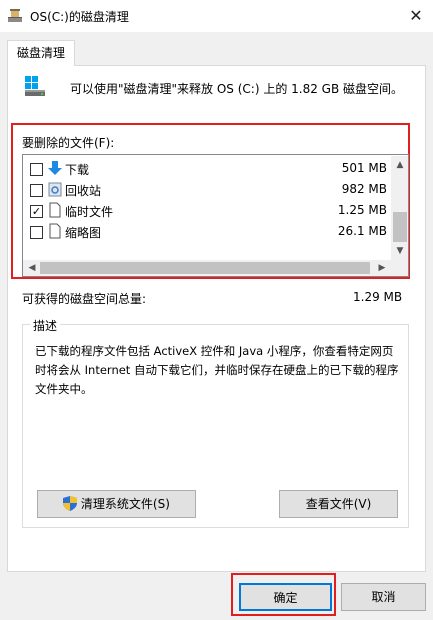 The width and height of the screenshot is (433, 620). I want to click on item-name: 缩略图, so click(83, 233).